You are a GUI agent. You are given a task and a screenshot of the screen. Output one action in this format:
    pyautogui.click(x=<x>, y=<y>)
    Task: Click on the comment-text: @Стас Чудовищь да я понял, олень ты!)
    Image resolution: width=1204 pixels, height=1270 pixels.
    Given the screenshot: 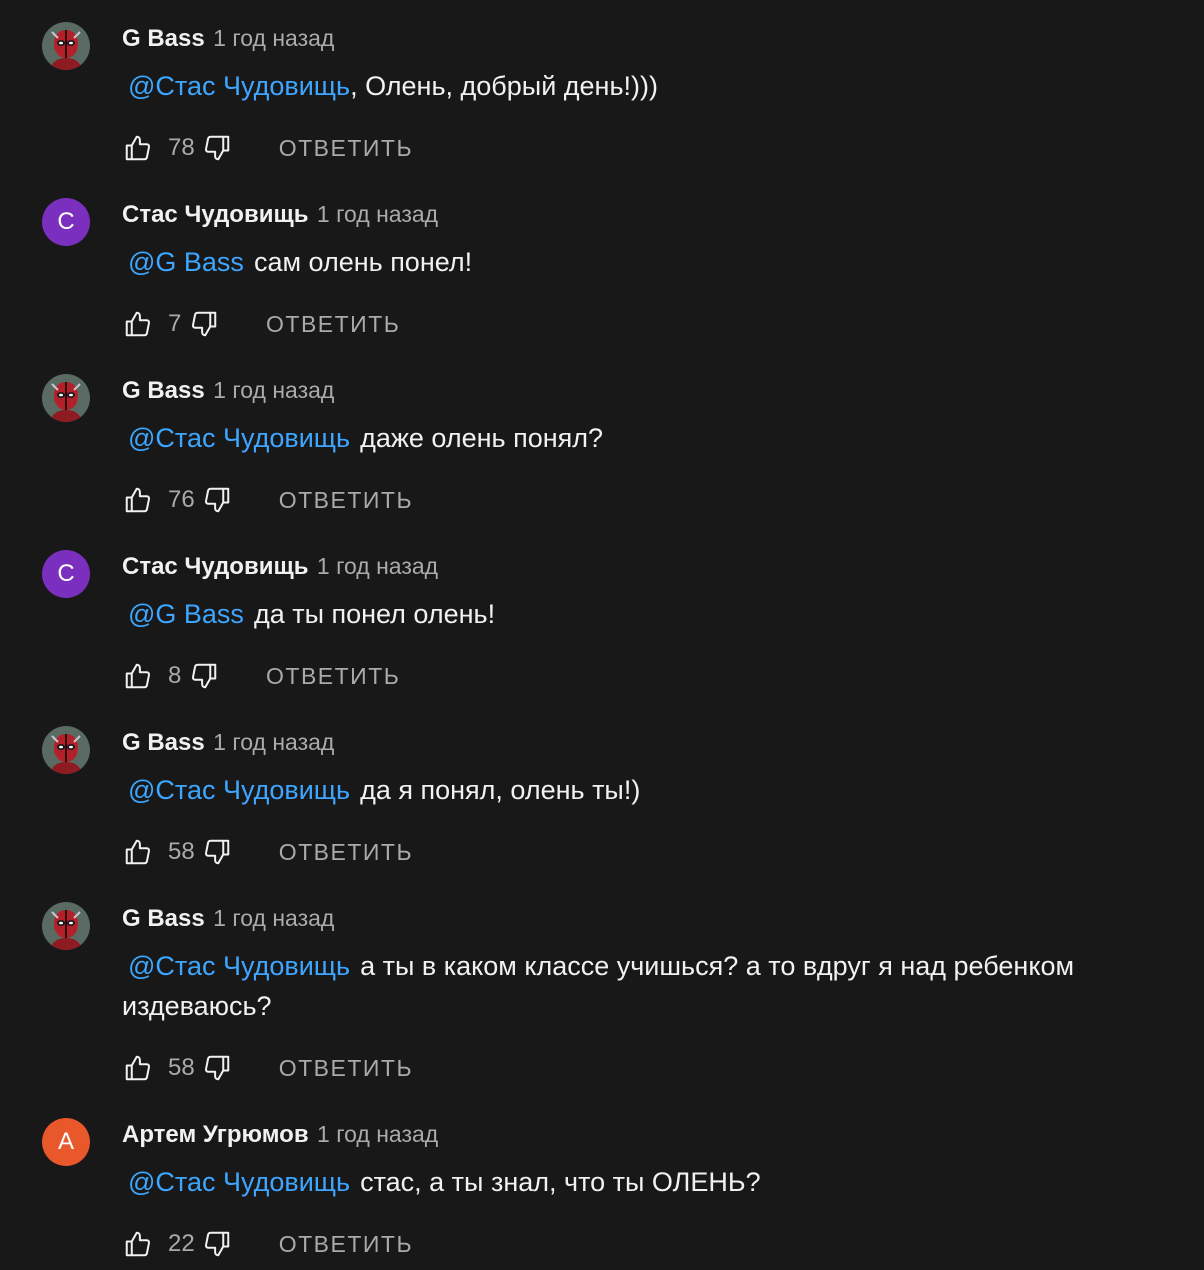 What is the action you would take?
    pyautogui.click(x=642, y=790)
    